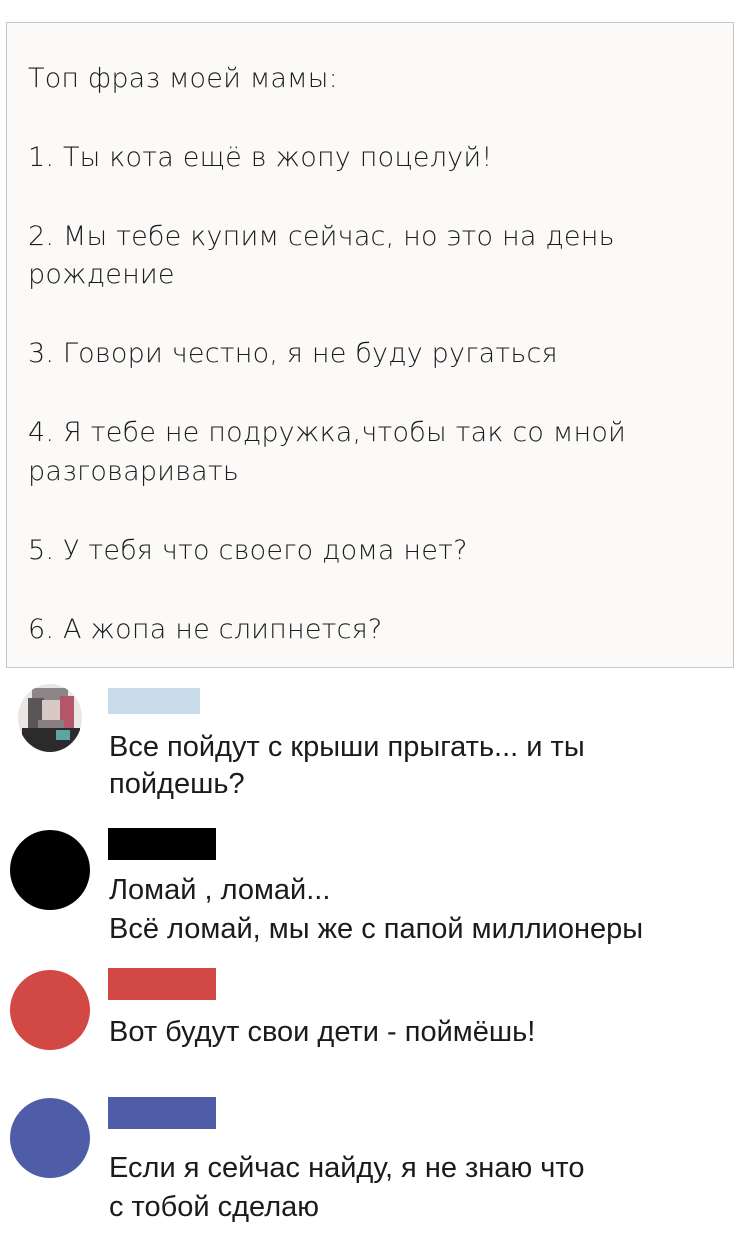 Image resolution: width=747 pixels, height=1245 pixels. Describe the element at coordinates (260, 157) in the screenshot. I see `post-item-1: 1. Ты кота ещё в жопу поцелуй!` at that location.